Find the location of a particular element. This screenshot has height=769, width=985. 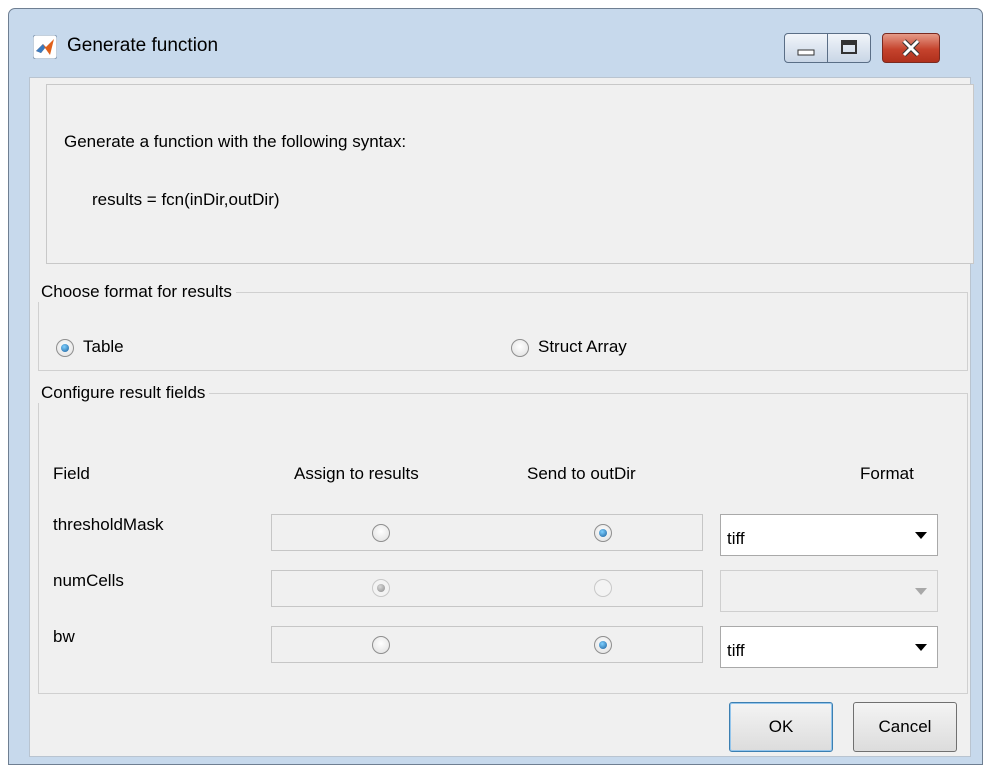

struct-array-radio is located at coordinates (520, 348).